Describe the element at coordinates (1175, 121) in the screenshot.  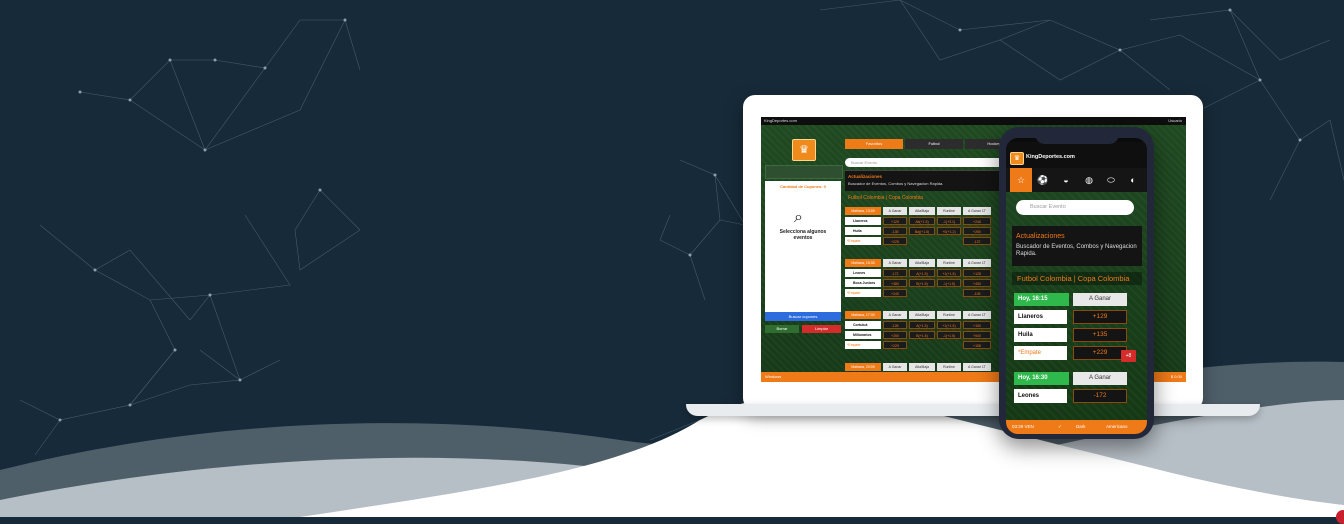
I see `laptop-user: Usuario` at that location.